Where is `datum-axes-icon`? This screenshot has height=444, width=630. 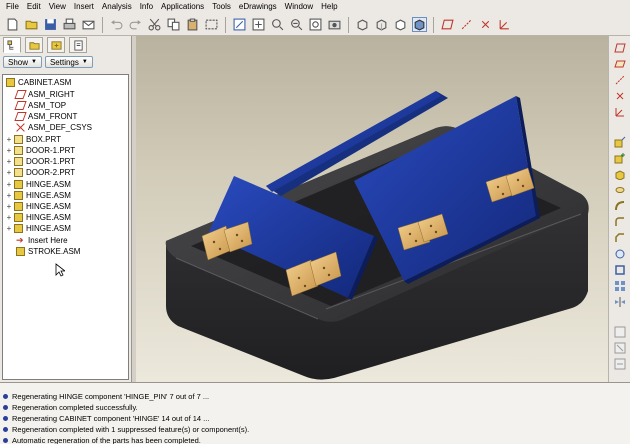 datum-axes-icon is located at coordinates (466, 24).